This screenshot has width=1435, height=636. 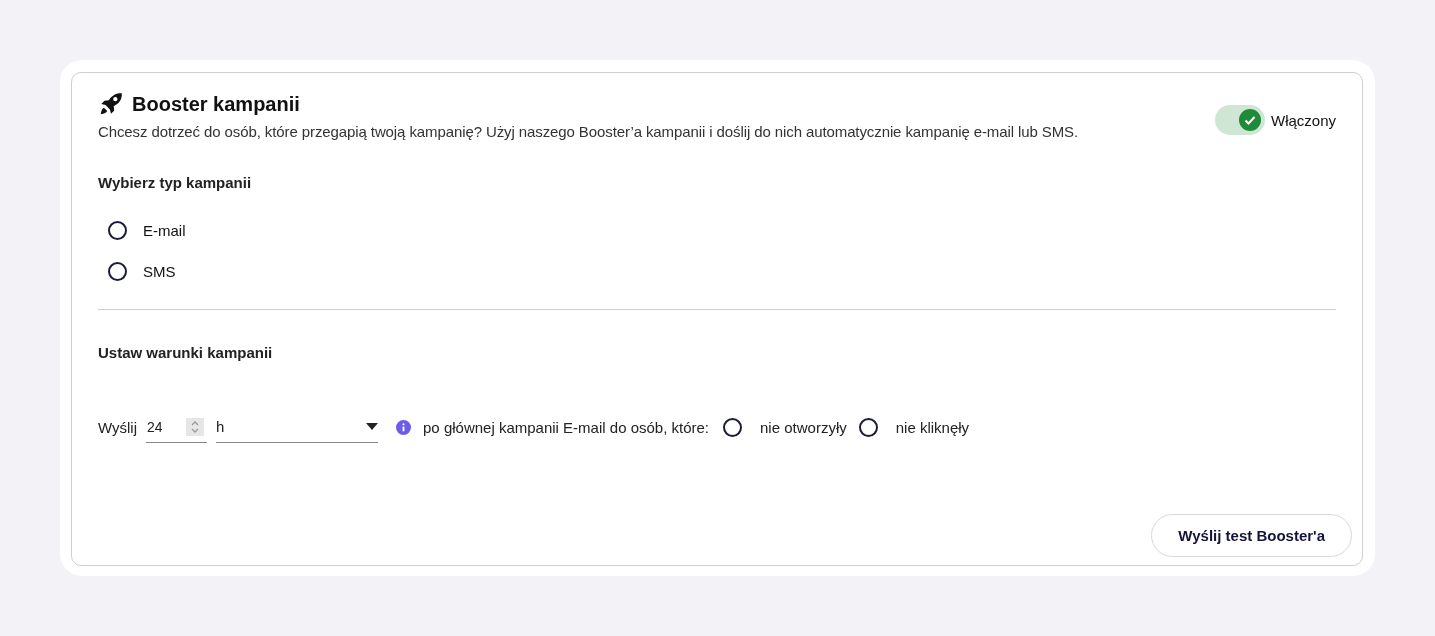 I want to click on radio-label: SMS, so click(x=159, y=271).